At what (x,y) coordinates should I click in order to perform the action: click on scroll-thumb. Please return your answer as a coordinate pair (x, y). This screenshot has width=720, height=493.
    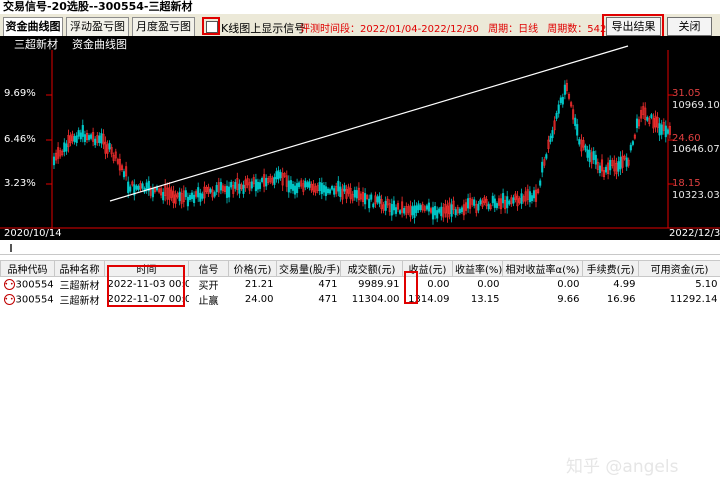
    Looking at the image, I should click on (11, 248).